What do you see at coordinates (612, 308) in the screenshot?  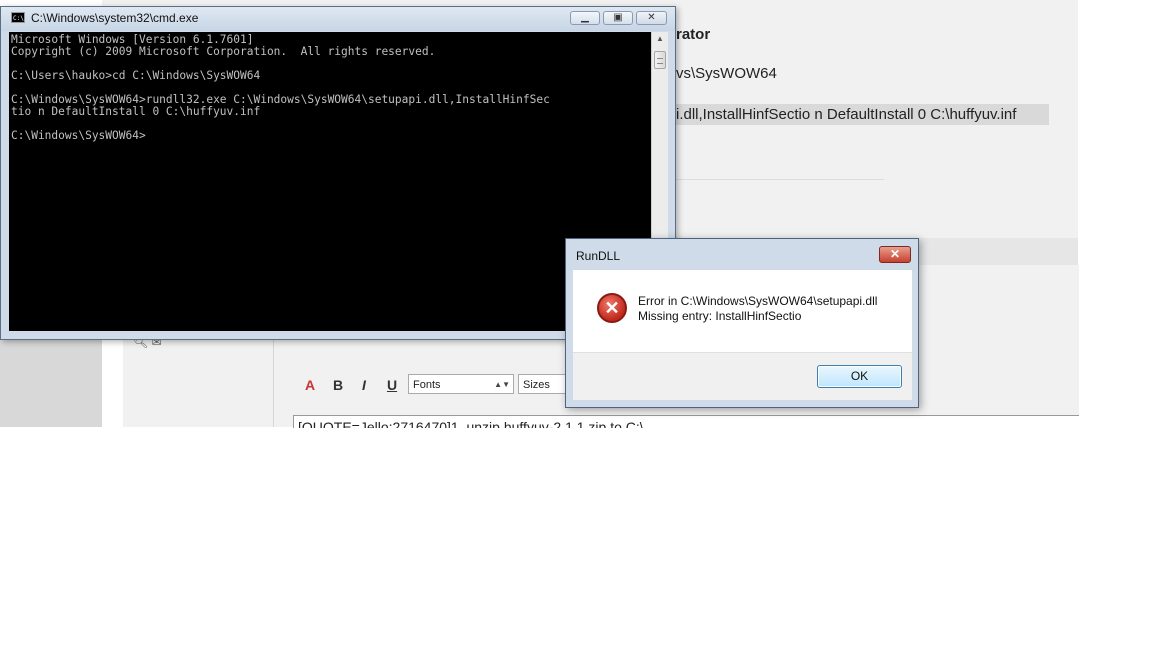 I see `error-icon: ✕` at bounding box center [612, 308].